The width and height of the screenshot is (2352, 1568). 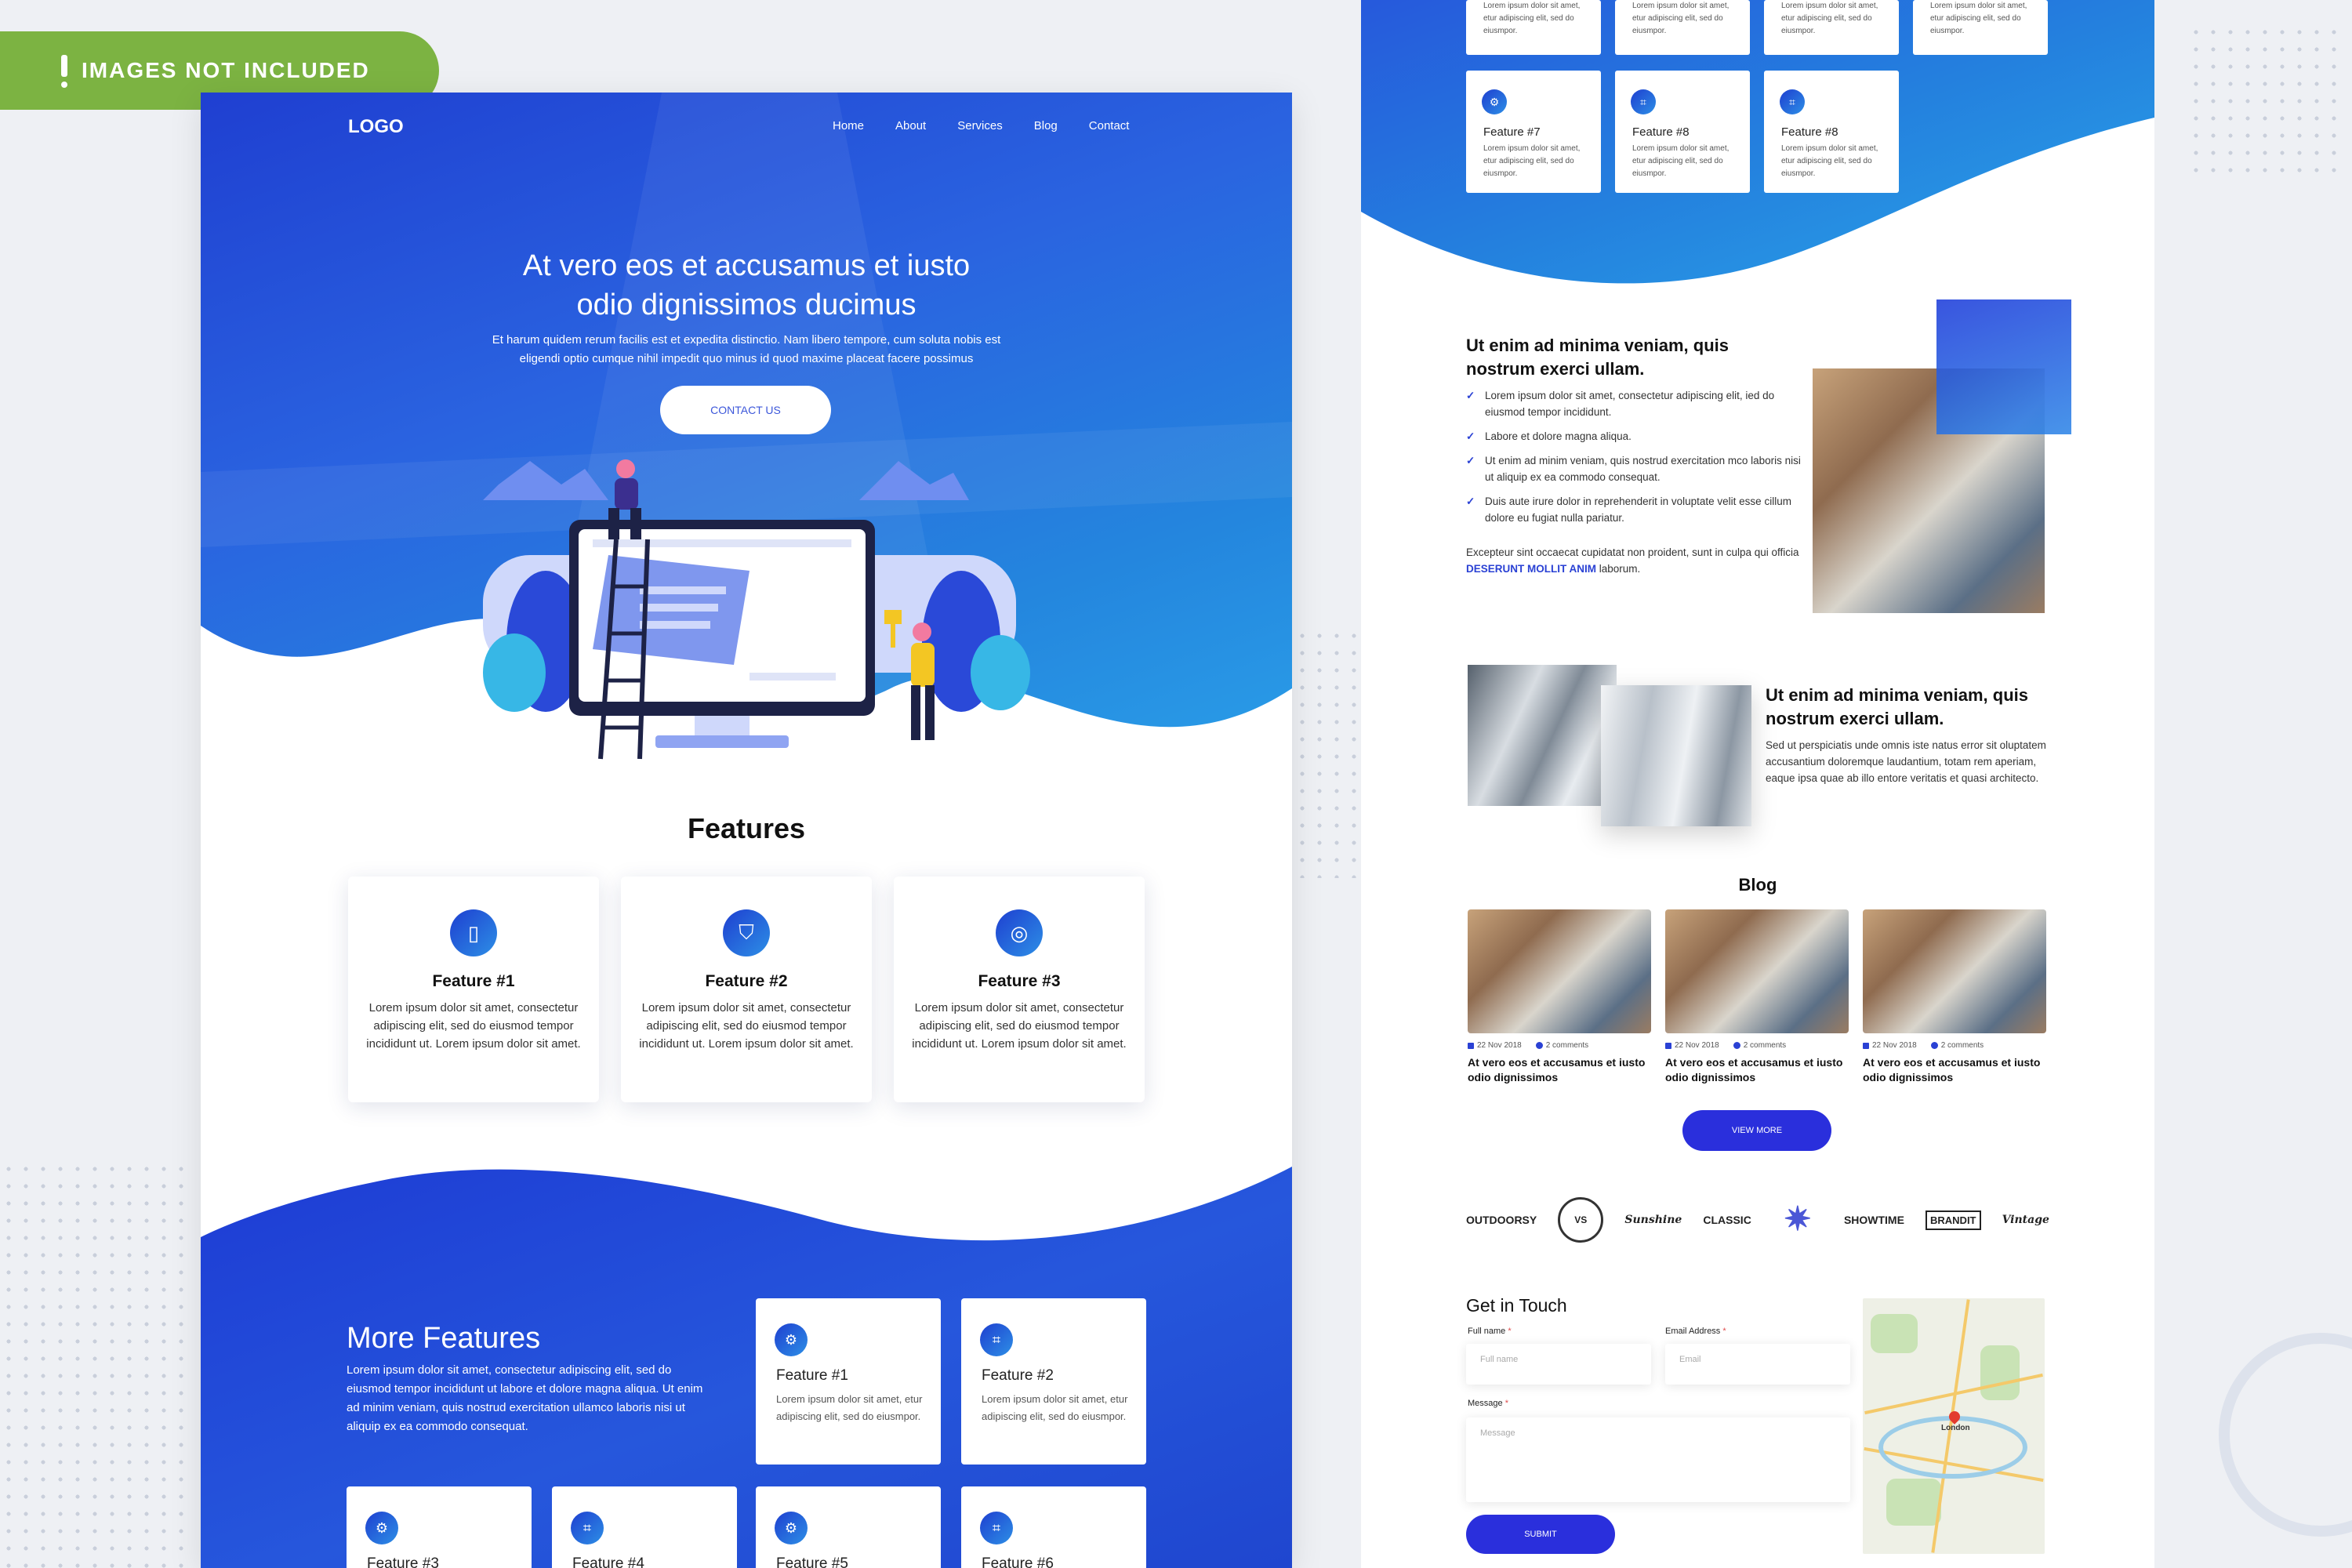 I want to click on more-feature-card: ⚙ Feature #5, so click(x=848, y=1527).